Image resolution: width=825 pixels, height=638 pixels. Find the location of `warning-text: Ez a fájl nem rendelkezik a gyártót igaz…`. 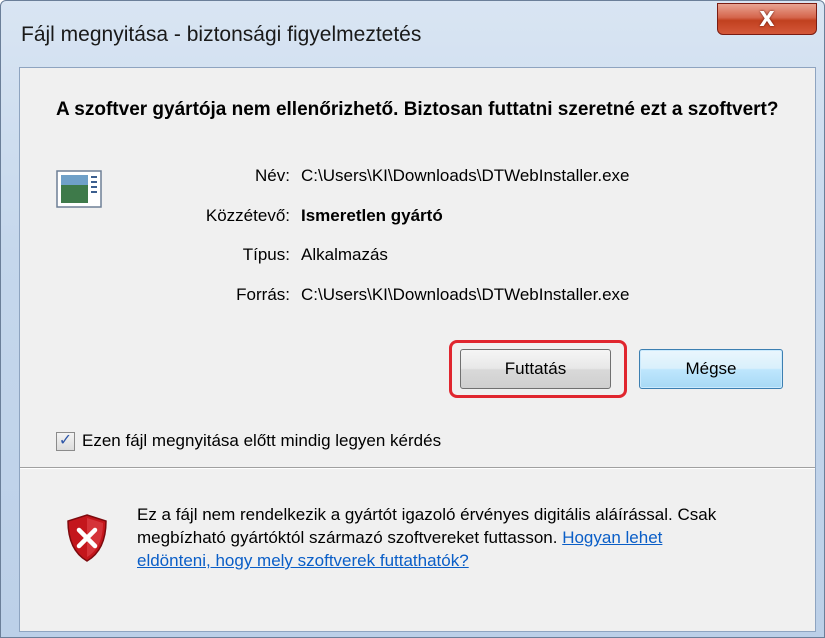

warning-text: Ez a fájl nem rendelkezik a gyártót igaz… is located at coordinates (437, 537).